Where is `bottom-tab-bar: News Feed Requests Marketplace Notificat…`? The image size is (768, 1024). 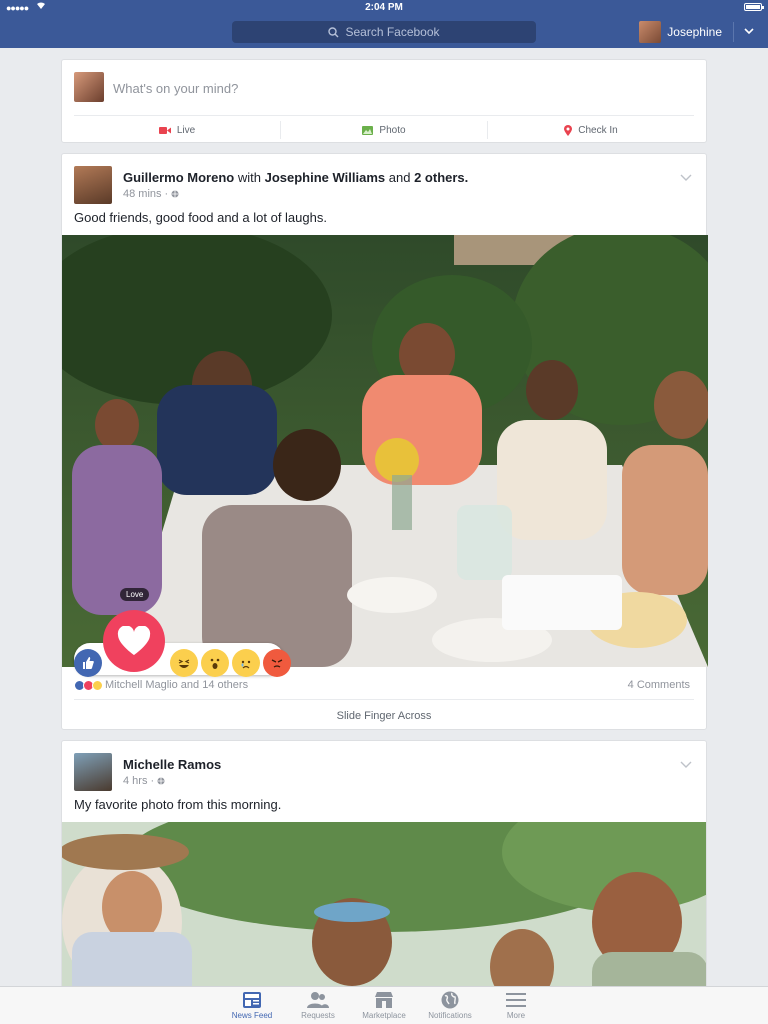 bottom-tab-bar: News Feed Requests Marketplace Notificat… is located at coordinates (384, 1005).